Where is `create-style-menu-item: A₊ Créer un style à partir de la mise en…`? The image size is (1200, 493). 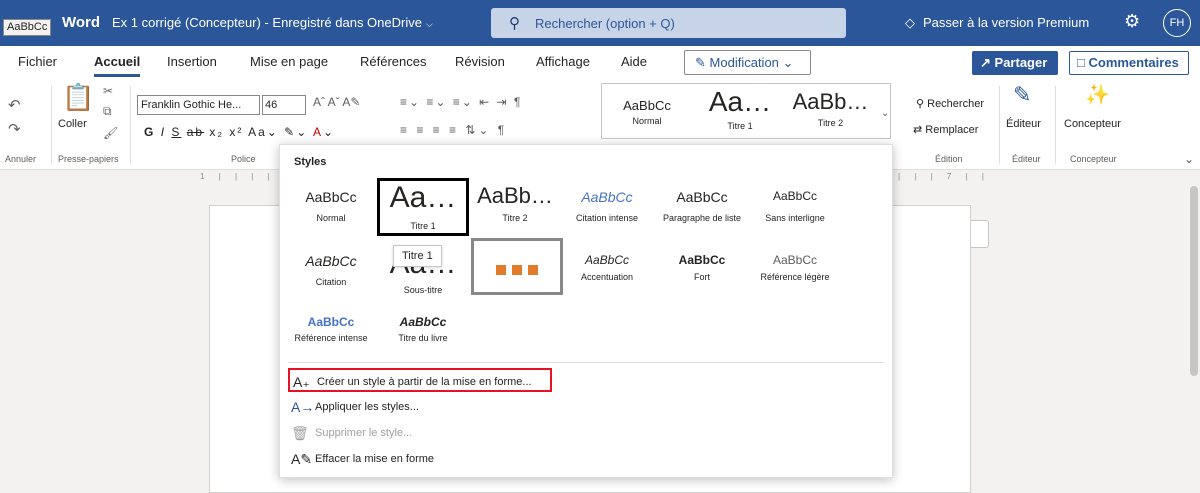
create-style-menu-item: A₊ Créer un style à partir de la mise en… is located at coordinates (420, 380).